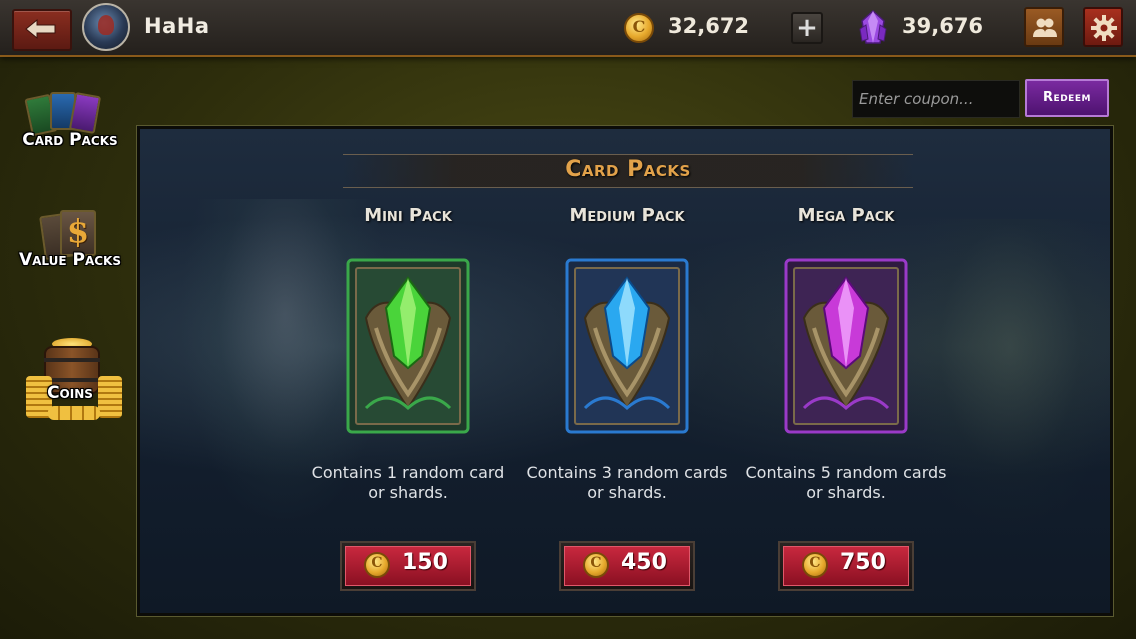 Image resolution: width=1136 pixels, height=639 pixels. What do you see at coordinates (74, 379) in the screenshot?
I see `coins-barrel-icon` at bounding box center [74, 379].